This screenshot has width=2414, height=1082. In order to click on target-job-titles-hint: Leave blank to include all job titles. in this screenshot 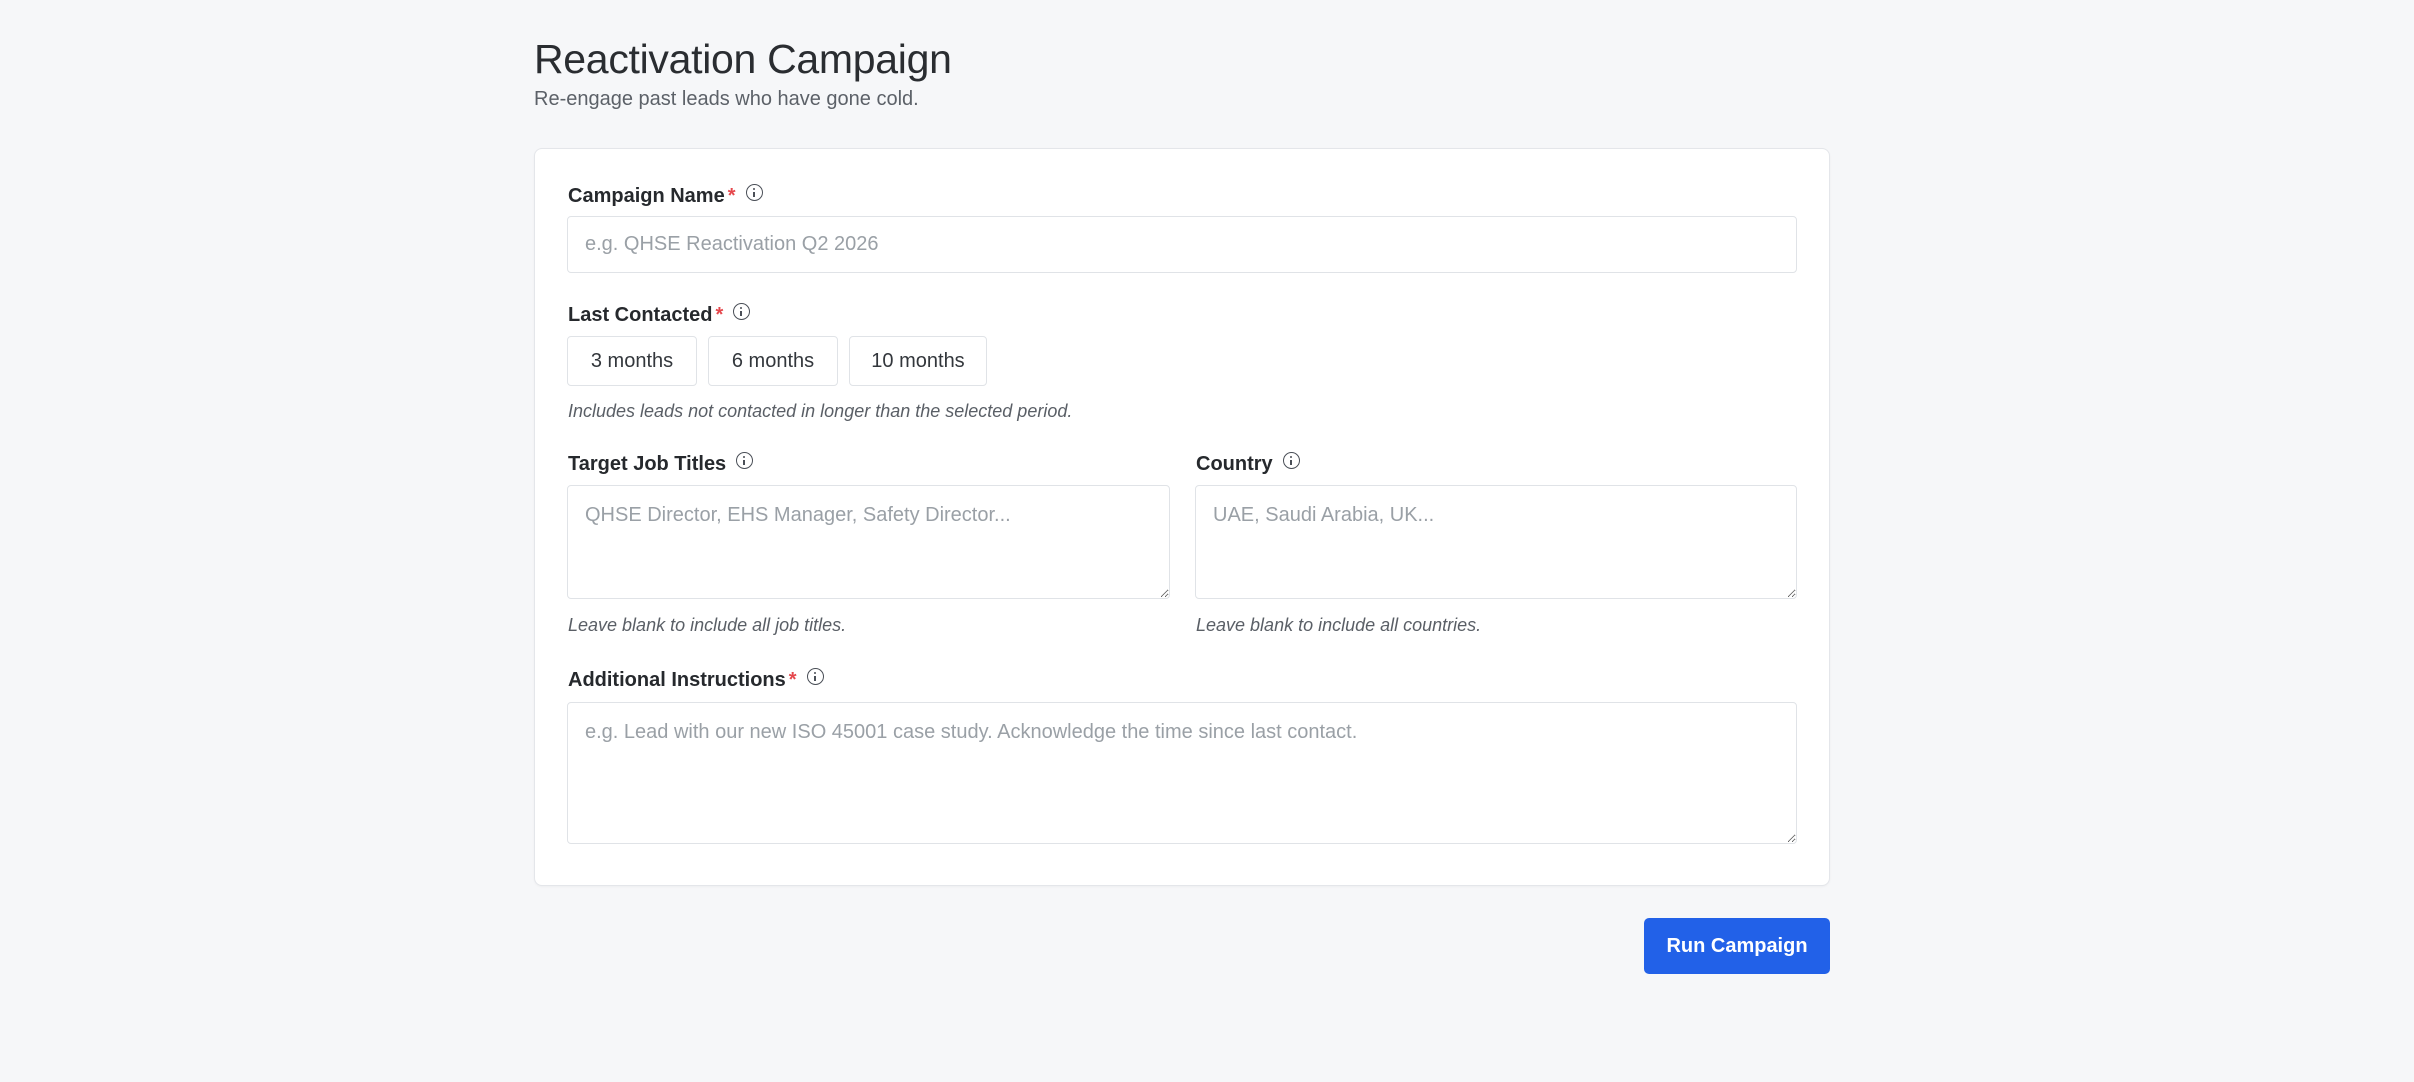, I will do `click(707, 625)`.